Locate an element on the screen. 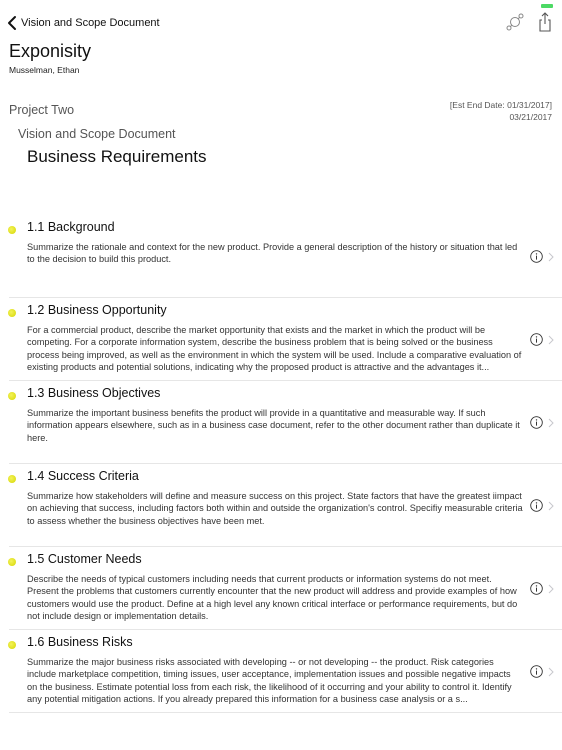 The image size is (562, 750). date-block: [Est End Date: 01/31/2017] 03/21/2017 is located at coordinates (501, 111).